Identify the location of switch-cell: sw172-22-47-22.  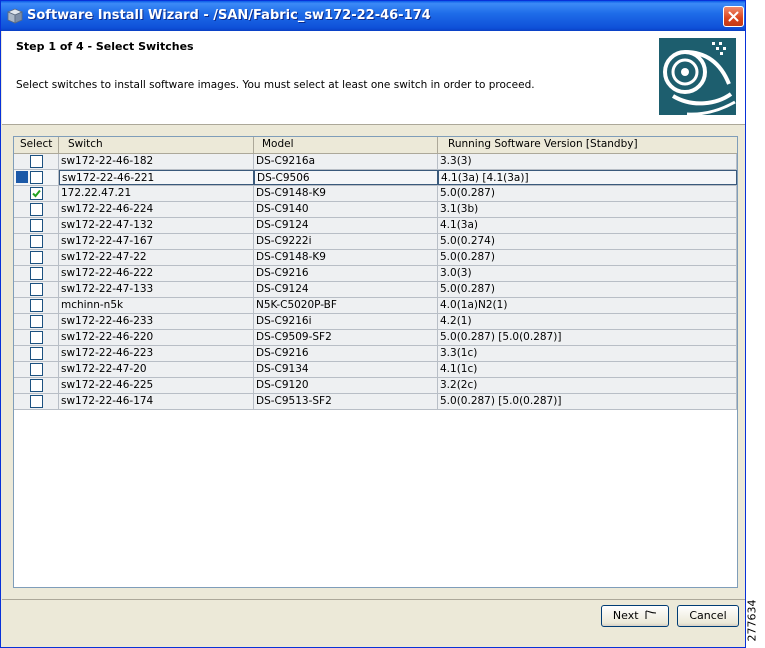
(156, 257).